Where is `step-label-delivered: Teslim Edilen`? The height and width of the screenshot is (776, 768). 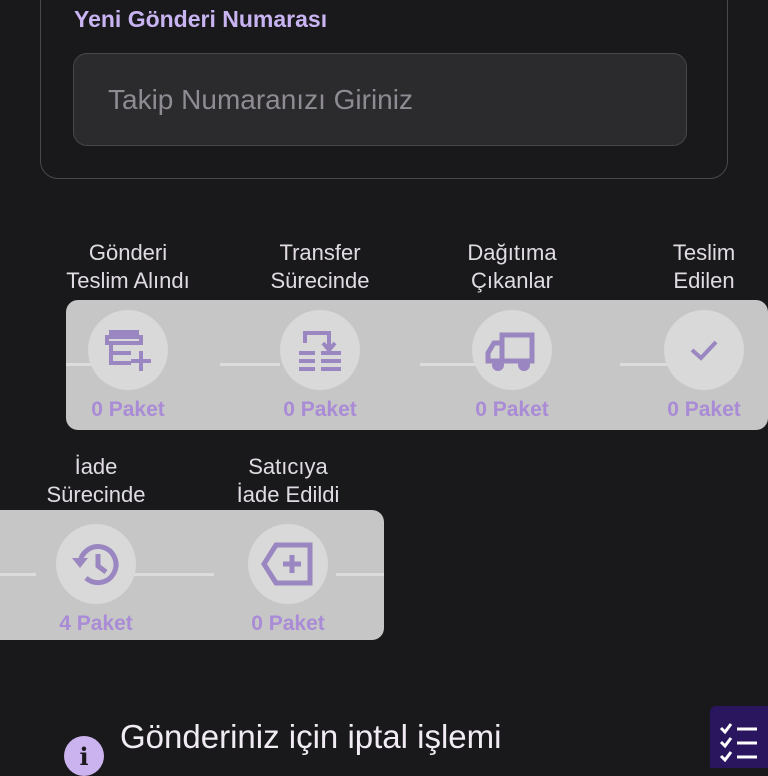
step-label-delivered: Teslim Edilen is located at coordinates (704, 266).